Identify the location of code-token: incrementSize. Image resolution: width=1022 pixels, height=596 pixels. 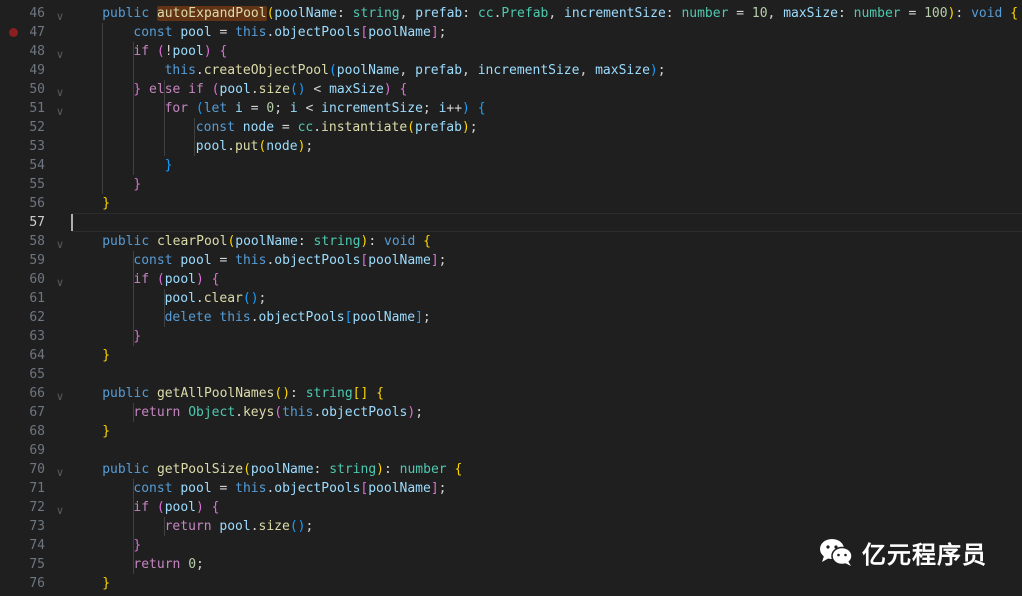
(528, 70).